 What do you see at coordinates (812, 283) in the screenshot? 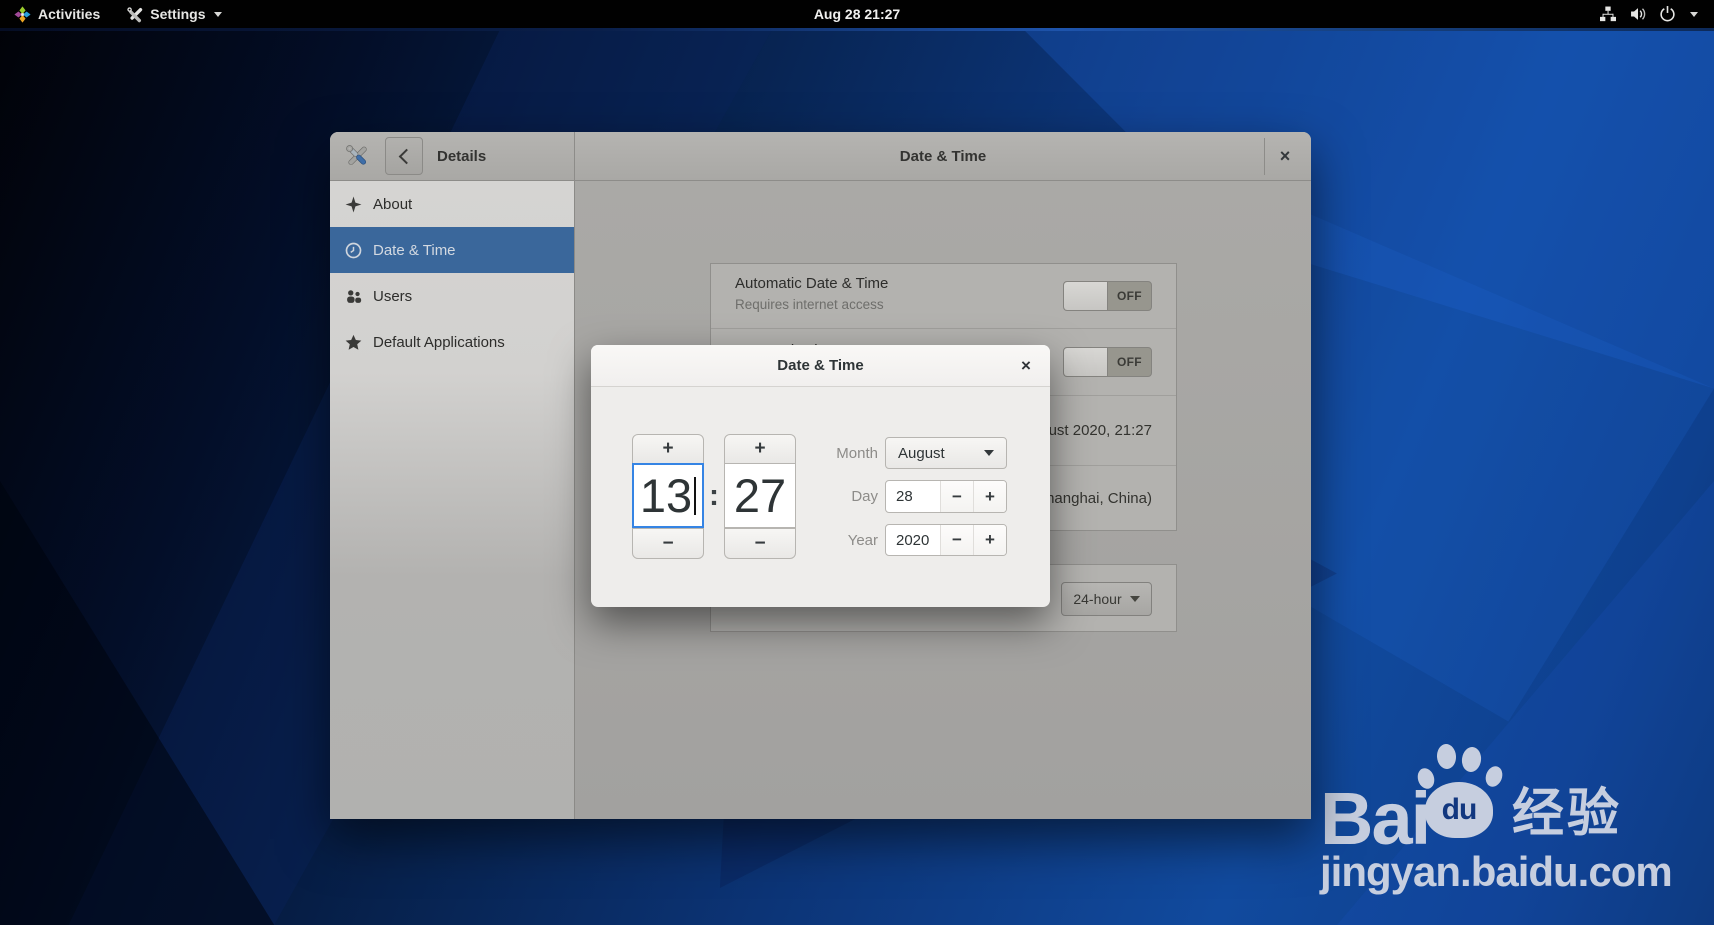
I see `row-title: Automatic Date & Time` at bounding box center [812, 283].